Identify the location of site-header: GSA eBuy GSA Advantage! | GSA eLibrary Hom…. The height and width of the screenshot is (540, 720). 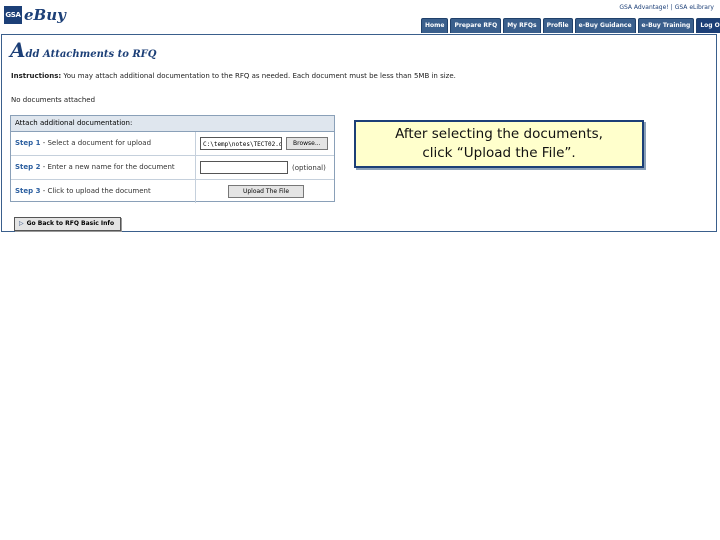
(360, 18).